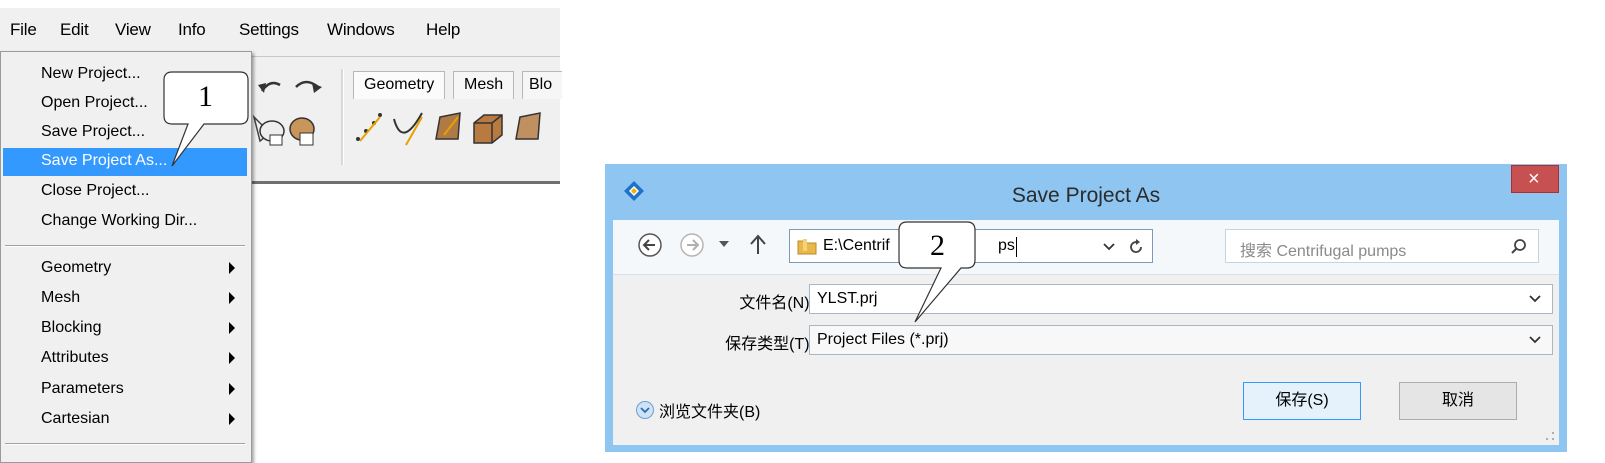 Image resolution: width=1605 pixels, height=463 pixels. I want to click on search-input: 搜索 Centrifugal pumps, so click(1382, 246).